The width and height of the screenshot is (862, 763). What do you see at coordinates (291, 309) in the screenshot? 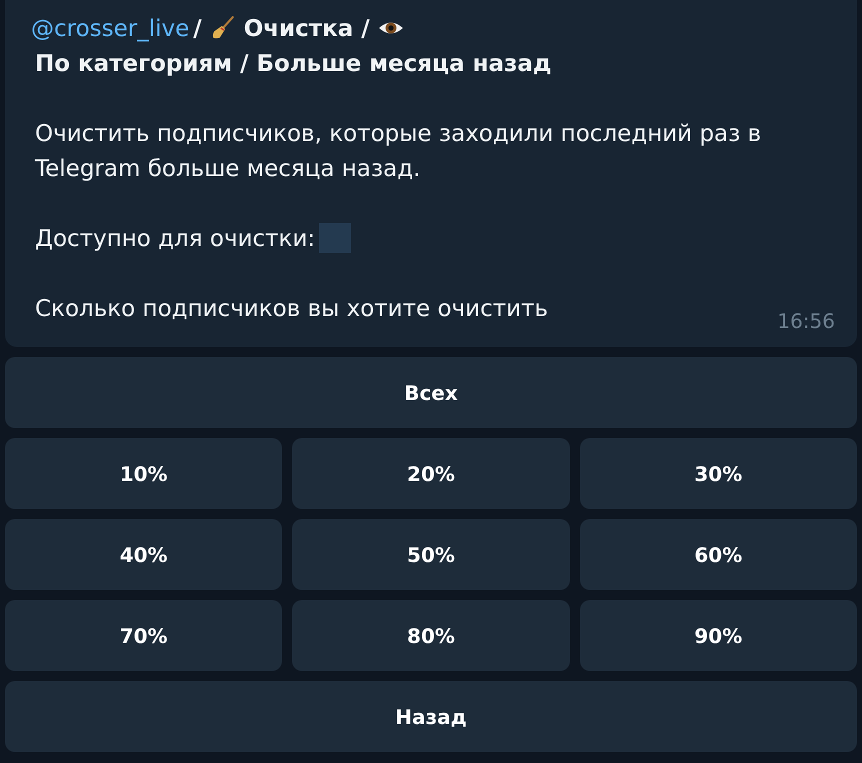
I see `message-text: Сколько подписчиков вы хотите очистить` at bounding box center [291, 309].